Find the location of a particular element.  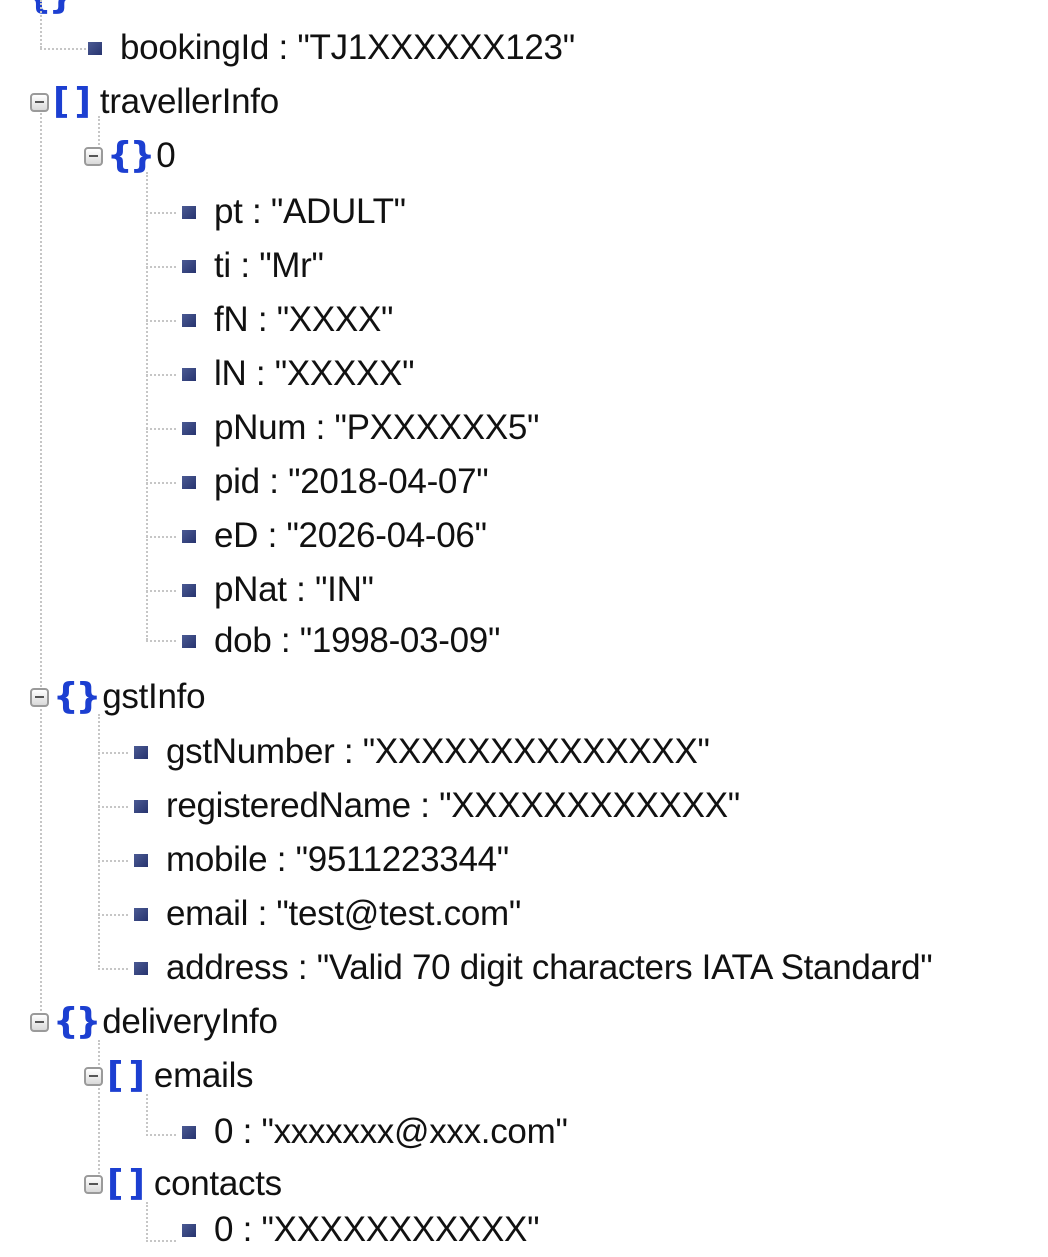

node-label: gstInfo is located at coordinates (154, 696).